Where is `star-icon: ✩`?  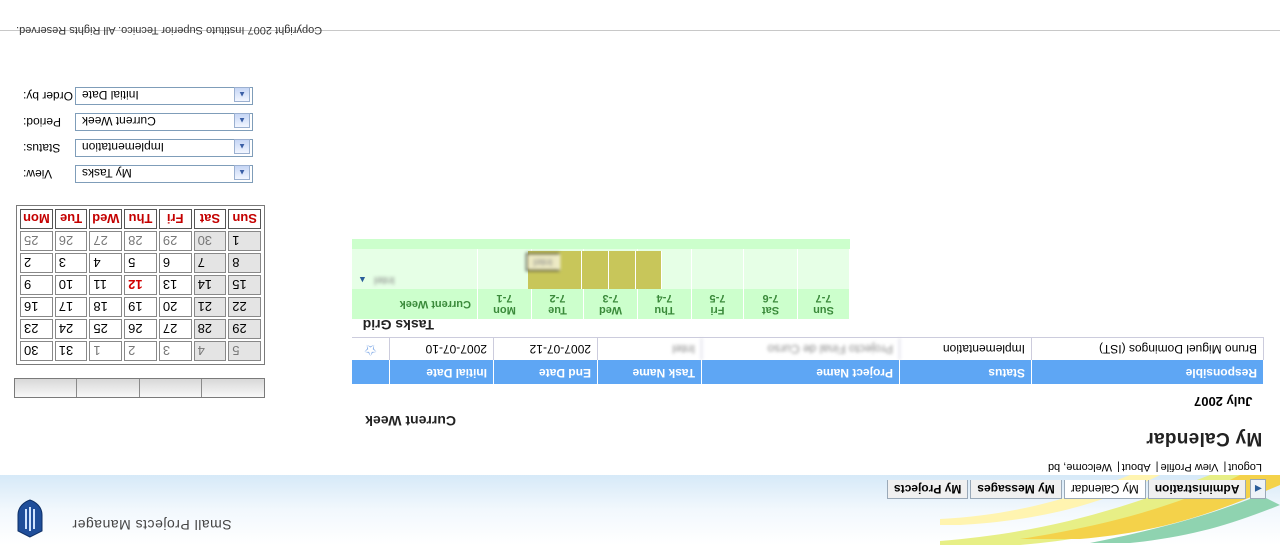
star-icon: ✩ is located at coordinates (371, 349).